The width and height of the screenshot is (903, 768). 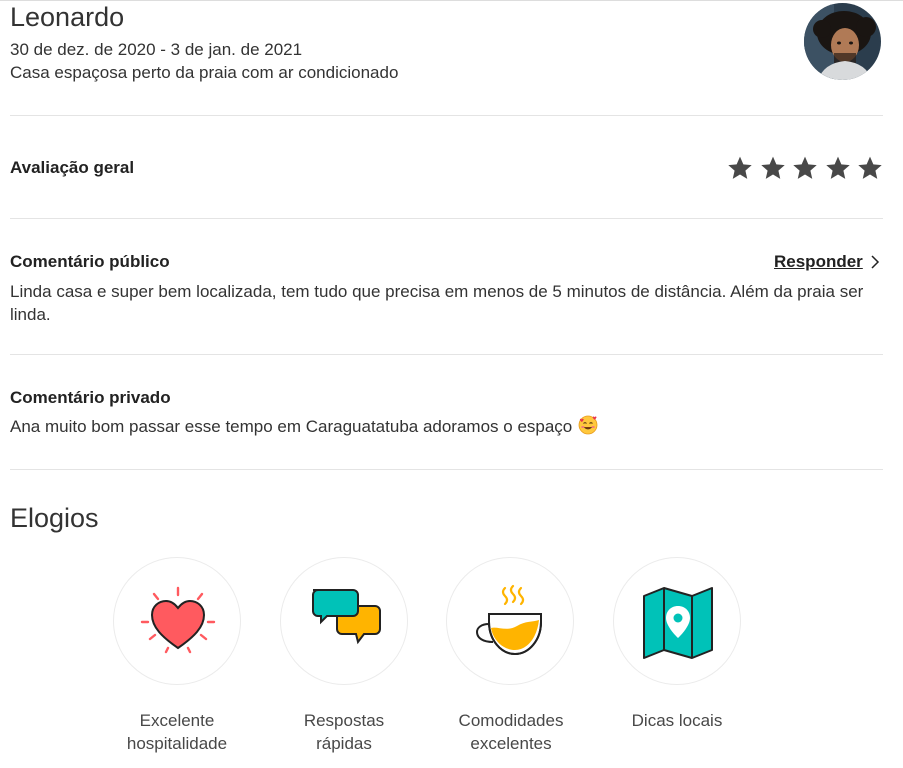 What do you see at coordinates (451, 0) in the screenshot?
I see `top-border` at bounding box center [451, 0].